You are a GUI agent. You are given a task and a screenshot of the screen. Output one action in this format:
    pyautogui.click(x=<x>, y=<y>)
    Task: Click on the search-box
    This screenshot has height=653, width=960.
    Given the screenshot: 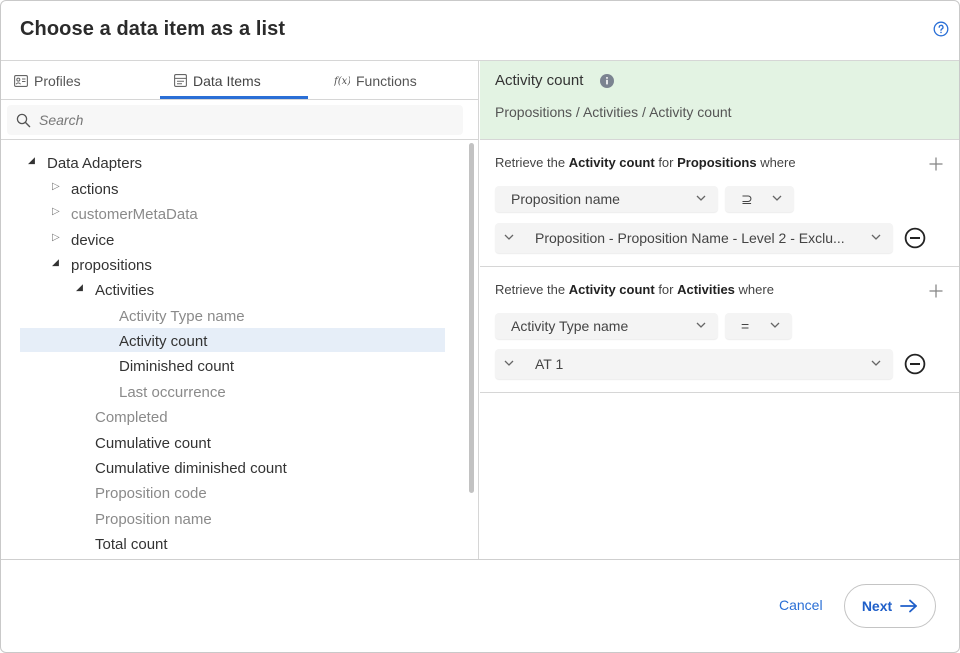 What is the action you would take?
    pyautogui.click(x=235, y=120)
    